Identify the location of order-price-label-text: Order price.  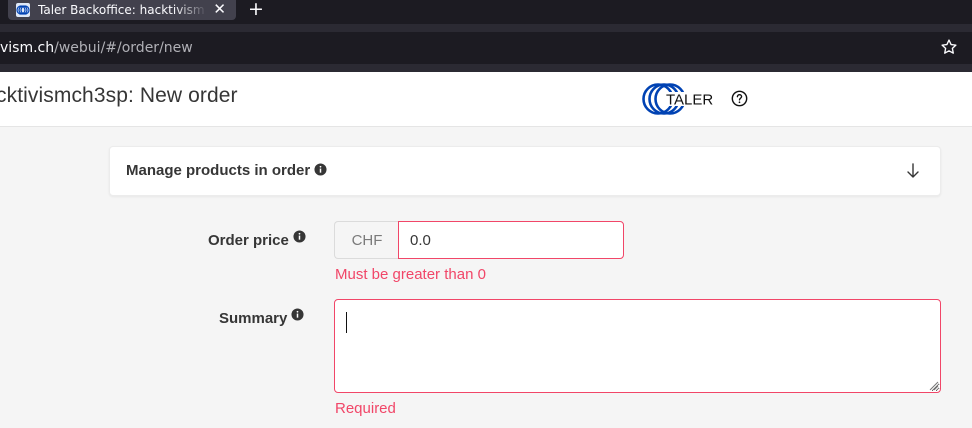
(248, 240).